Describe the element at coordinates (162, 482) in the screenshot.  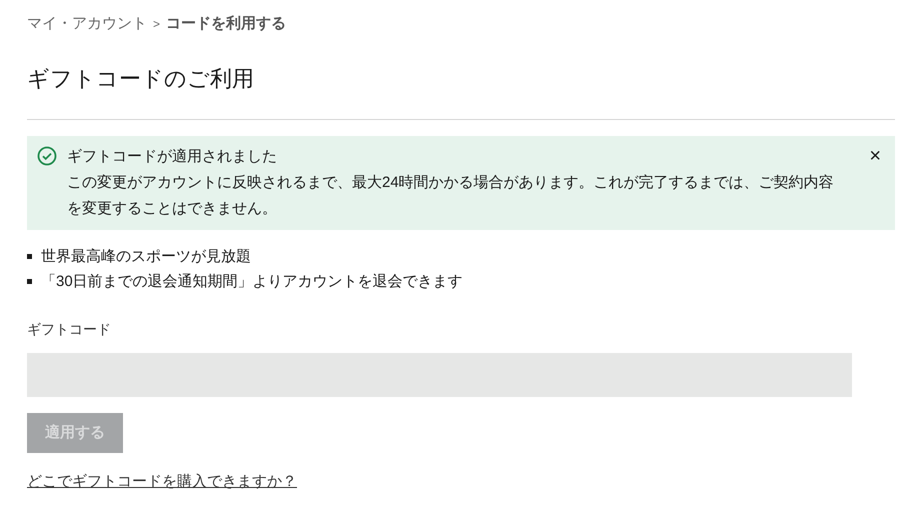
I see `help-link: どこでギフトコードを購入できますか？` at that location.